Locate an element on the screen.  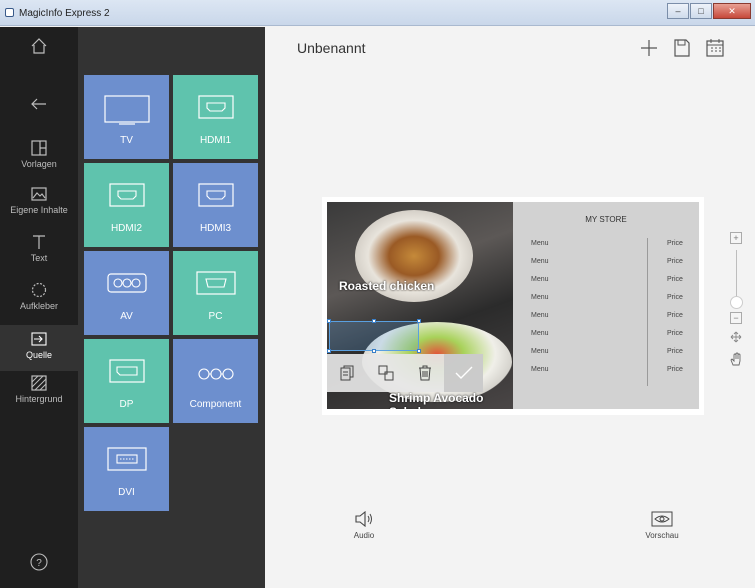
arrange-button is located at coordinates (385, 373).